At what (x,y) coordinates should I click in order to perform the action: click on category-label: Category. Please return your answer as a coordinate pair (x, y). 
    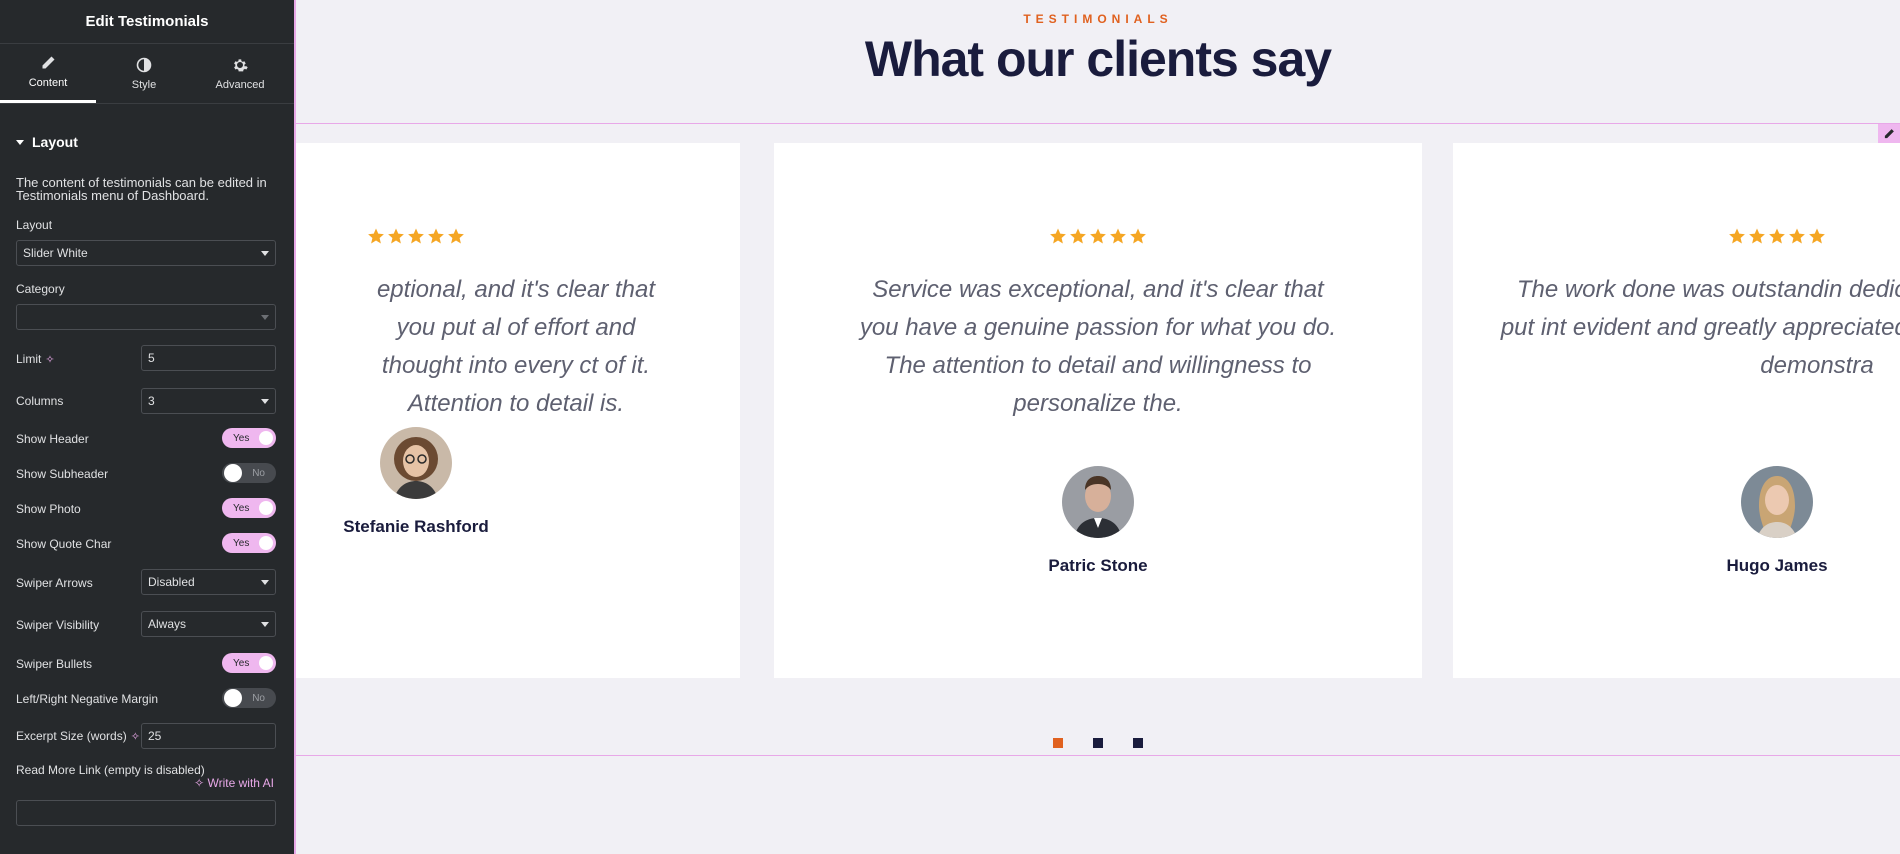
    Looking at the image, I should click on (40, 289).